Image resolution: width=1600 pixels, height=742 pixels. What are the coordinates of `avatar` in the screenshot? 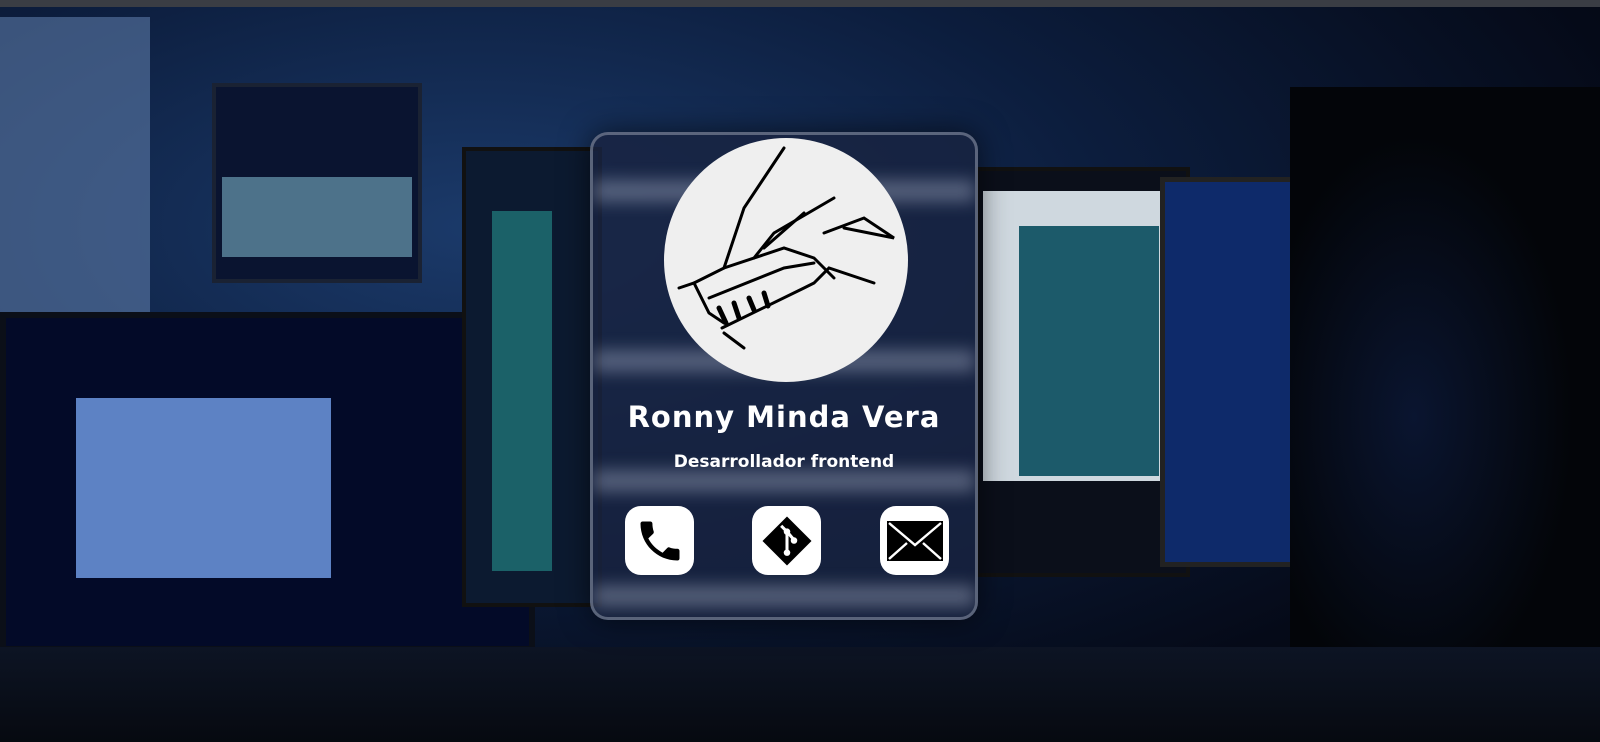 It's located at (786, 260).